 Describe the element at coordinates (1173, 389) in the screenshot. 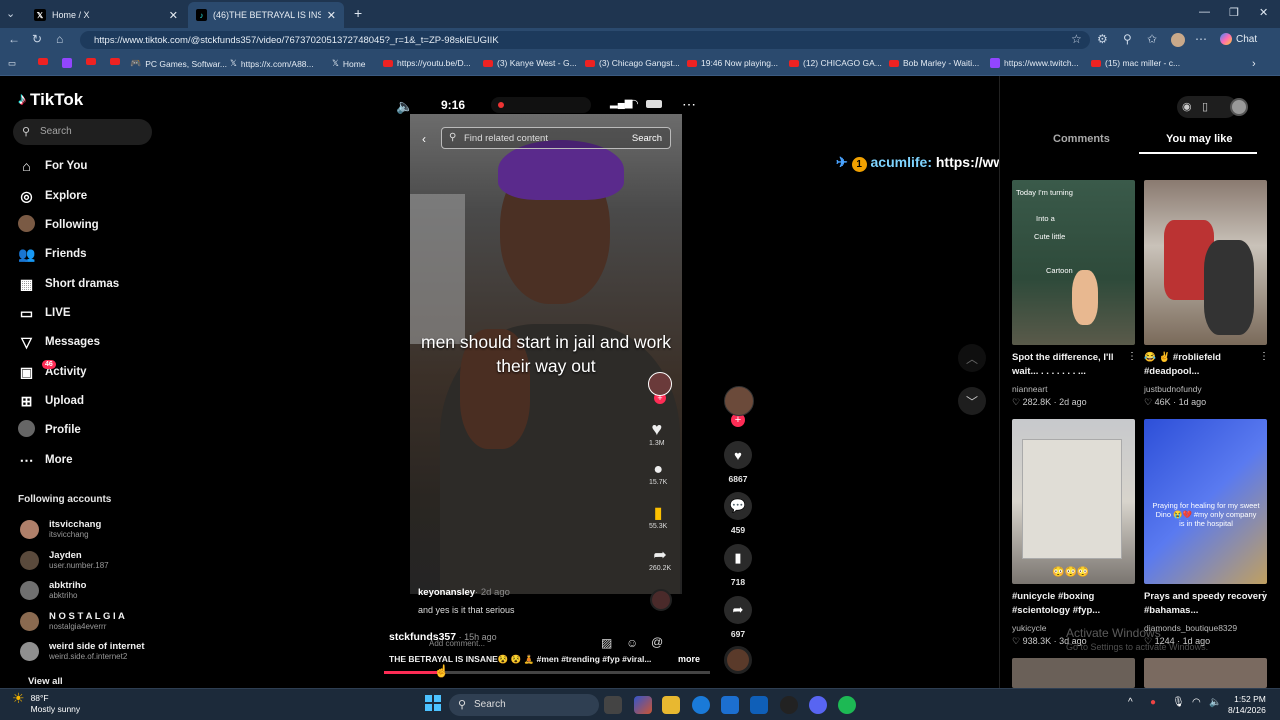

I see `suggested-video-user: justbudnofundy` at that location.